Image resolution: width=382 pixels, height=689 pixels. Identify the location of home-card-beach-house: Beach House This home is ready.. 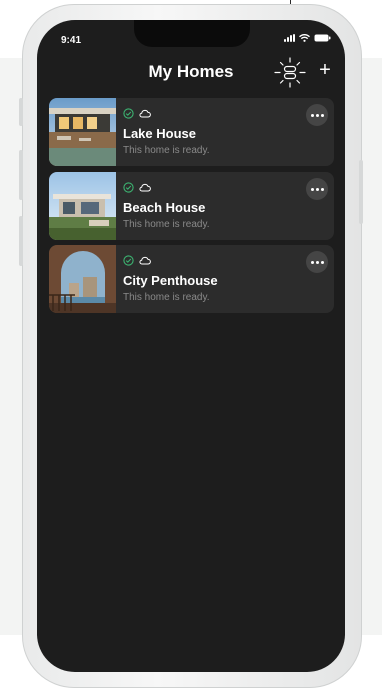
(191, 206).